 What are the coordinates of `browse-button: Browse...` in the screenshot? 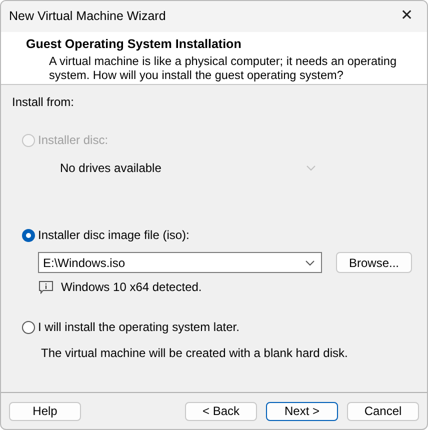 It's located at (374, 262).